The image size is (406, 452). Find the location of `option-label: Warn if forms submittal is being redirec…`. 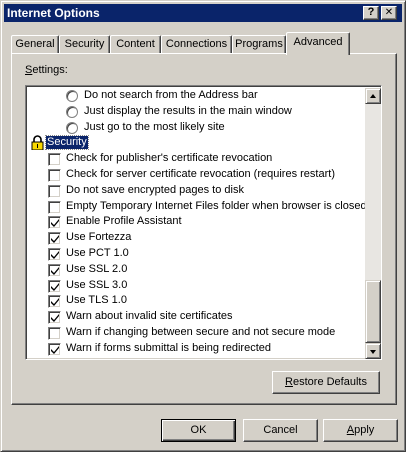

option-label: Warn if forms submittal is being redirec… is located at coordinates (168, 347).